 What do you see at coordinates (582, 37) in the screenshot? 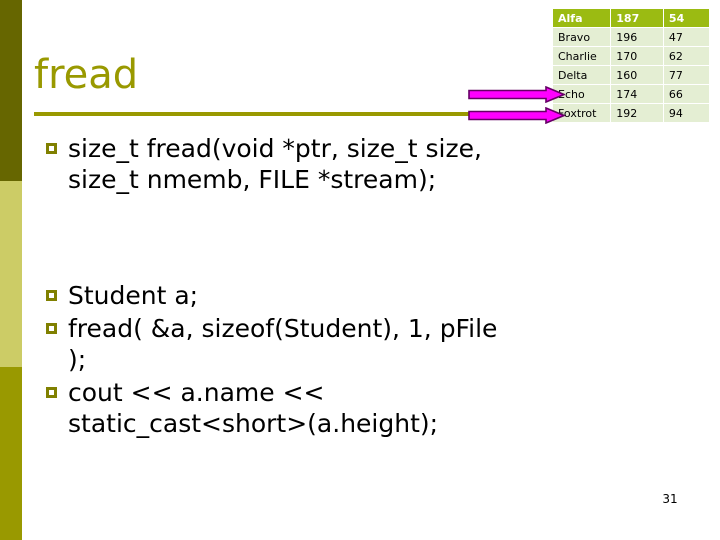
I see `table-cell: Bravo` at bounding box center [582, 37].